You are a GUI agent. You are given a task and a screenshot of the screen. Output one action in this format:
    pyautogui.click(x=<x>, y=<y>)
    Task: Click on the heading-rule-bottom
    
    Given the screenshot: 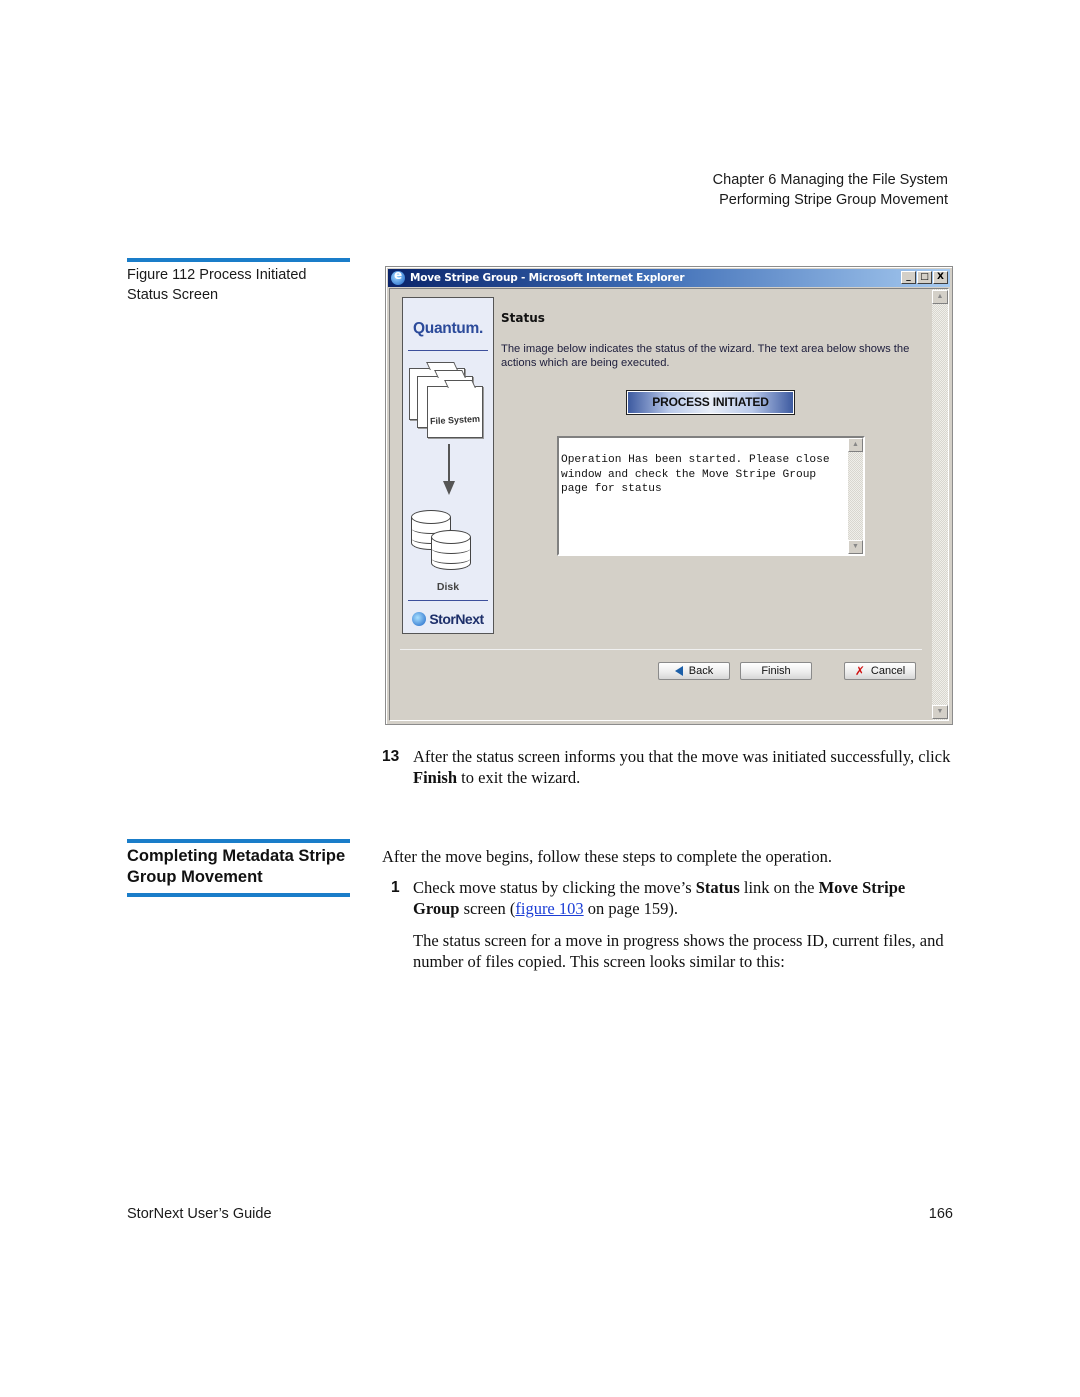 What is the action you would take?
    pyautogui.click(x=238, y=895)
    